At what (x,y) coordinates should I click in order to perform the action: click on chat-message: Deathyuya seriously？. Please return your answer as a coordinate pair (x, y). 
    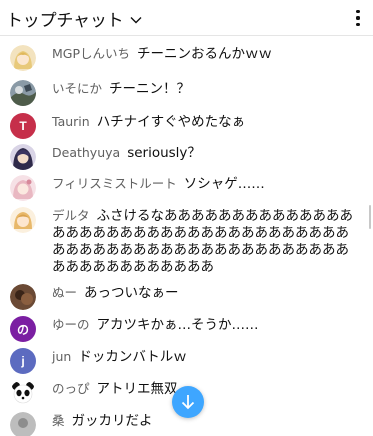
    Looking at the image, I should click on (183, 157).